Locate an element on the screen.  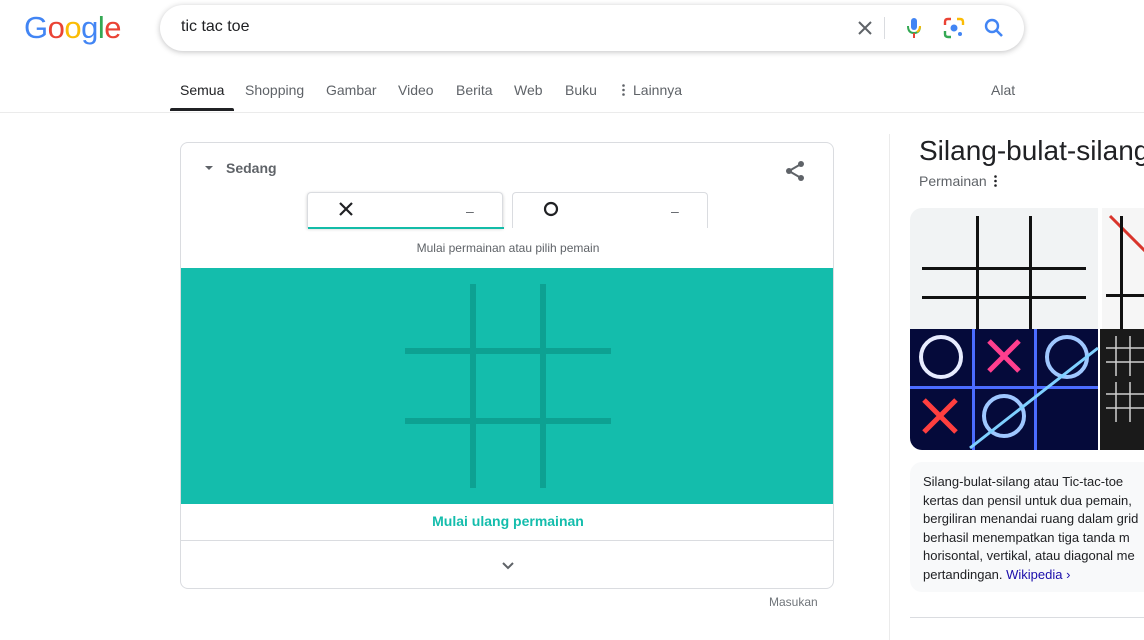
caret-down-icon is located at coordinates (209, 168).